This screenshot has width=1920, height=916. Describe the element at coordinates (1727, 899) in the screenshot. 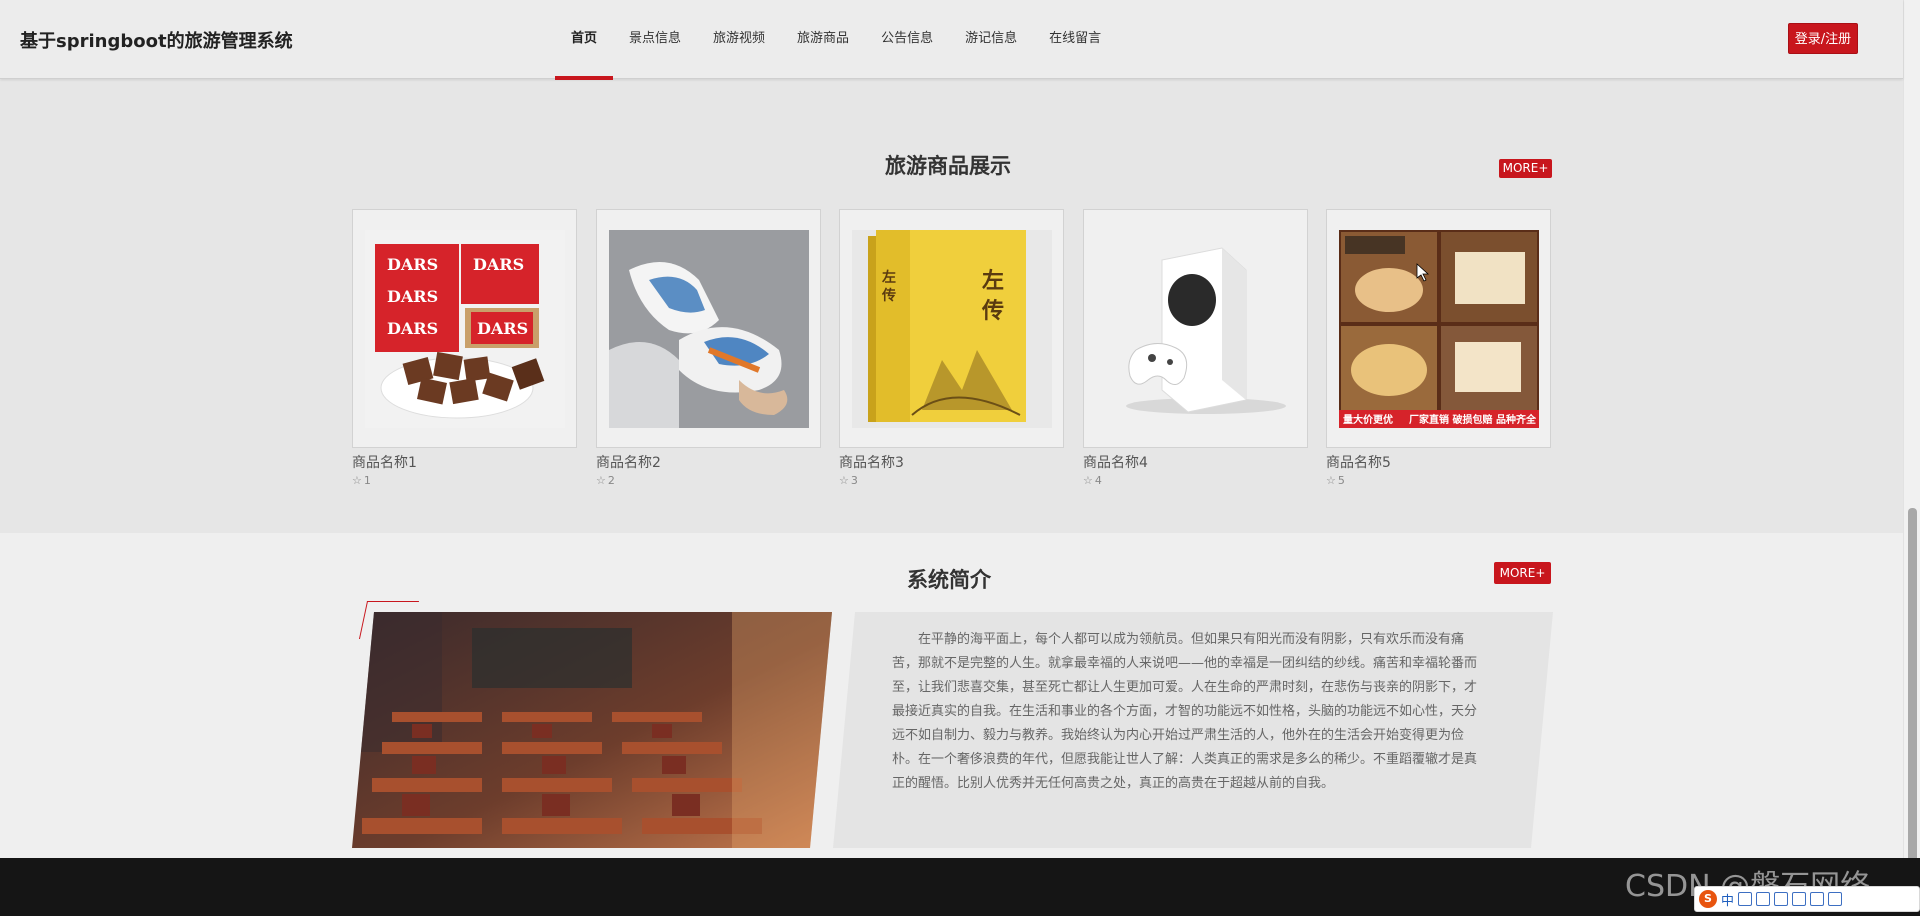

I see `ime-language-toggle: 中` at that location.